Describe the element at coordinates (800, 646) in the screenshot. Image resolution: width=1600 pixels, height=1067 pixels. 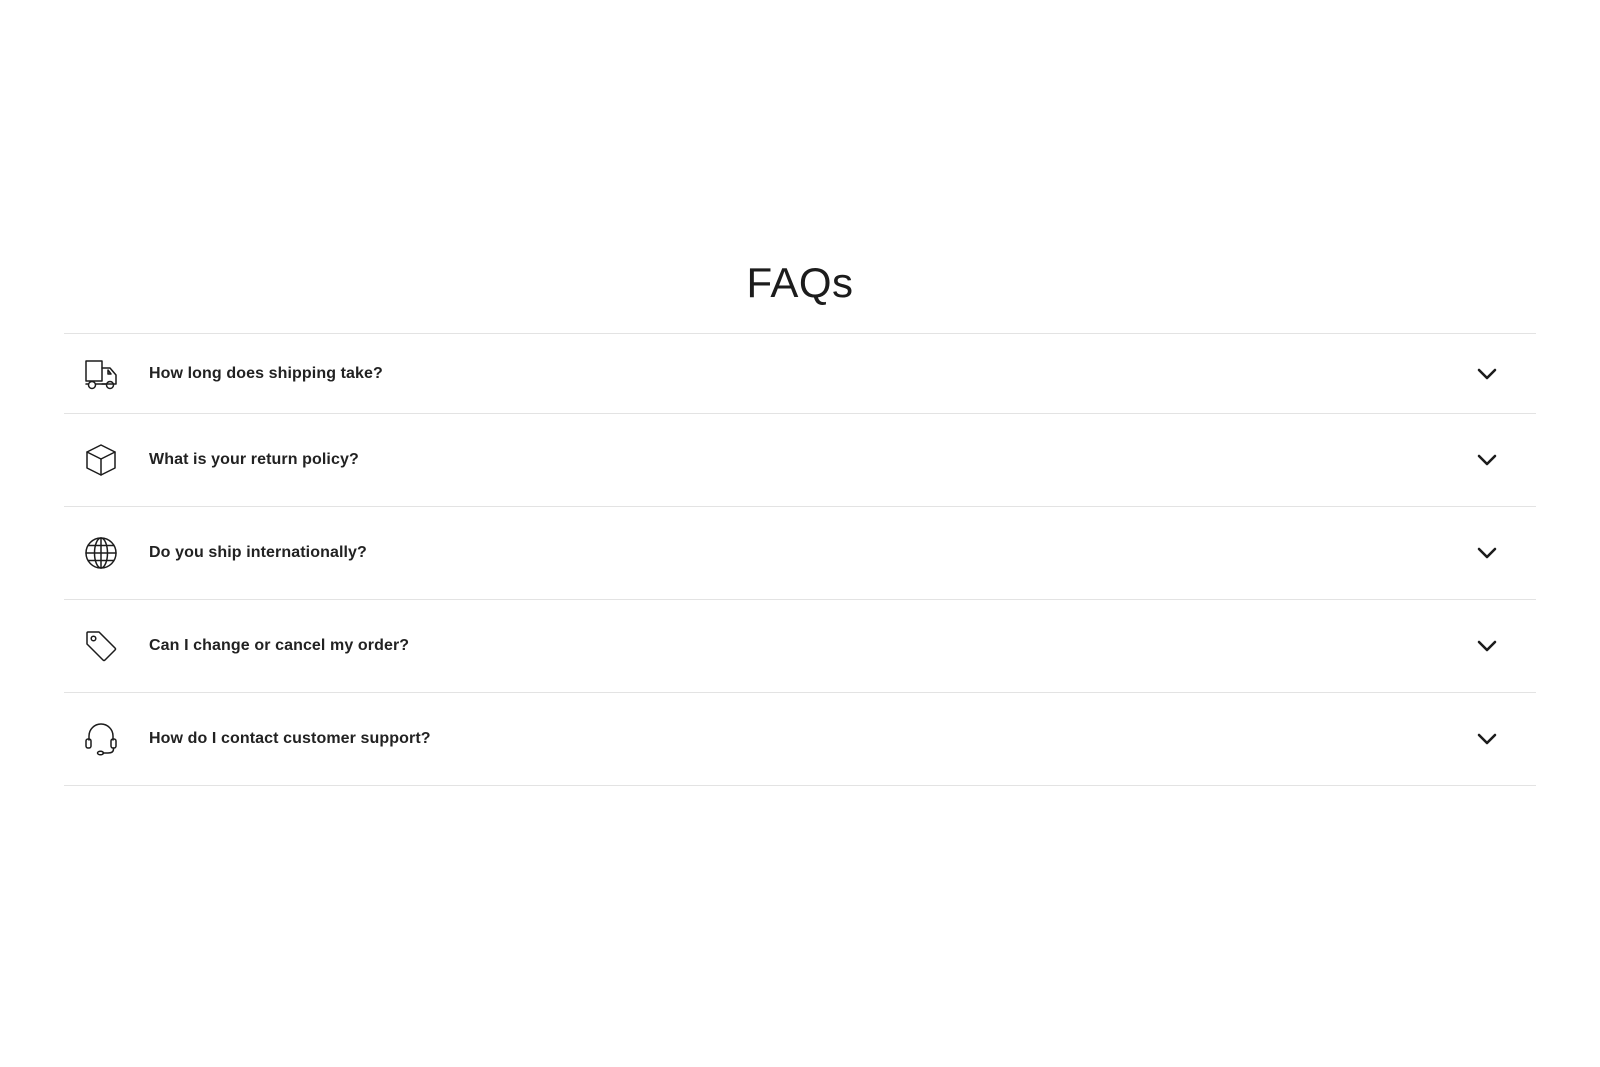
I see `faq-item-change-order: Can I change or cancel my order?` at that location.